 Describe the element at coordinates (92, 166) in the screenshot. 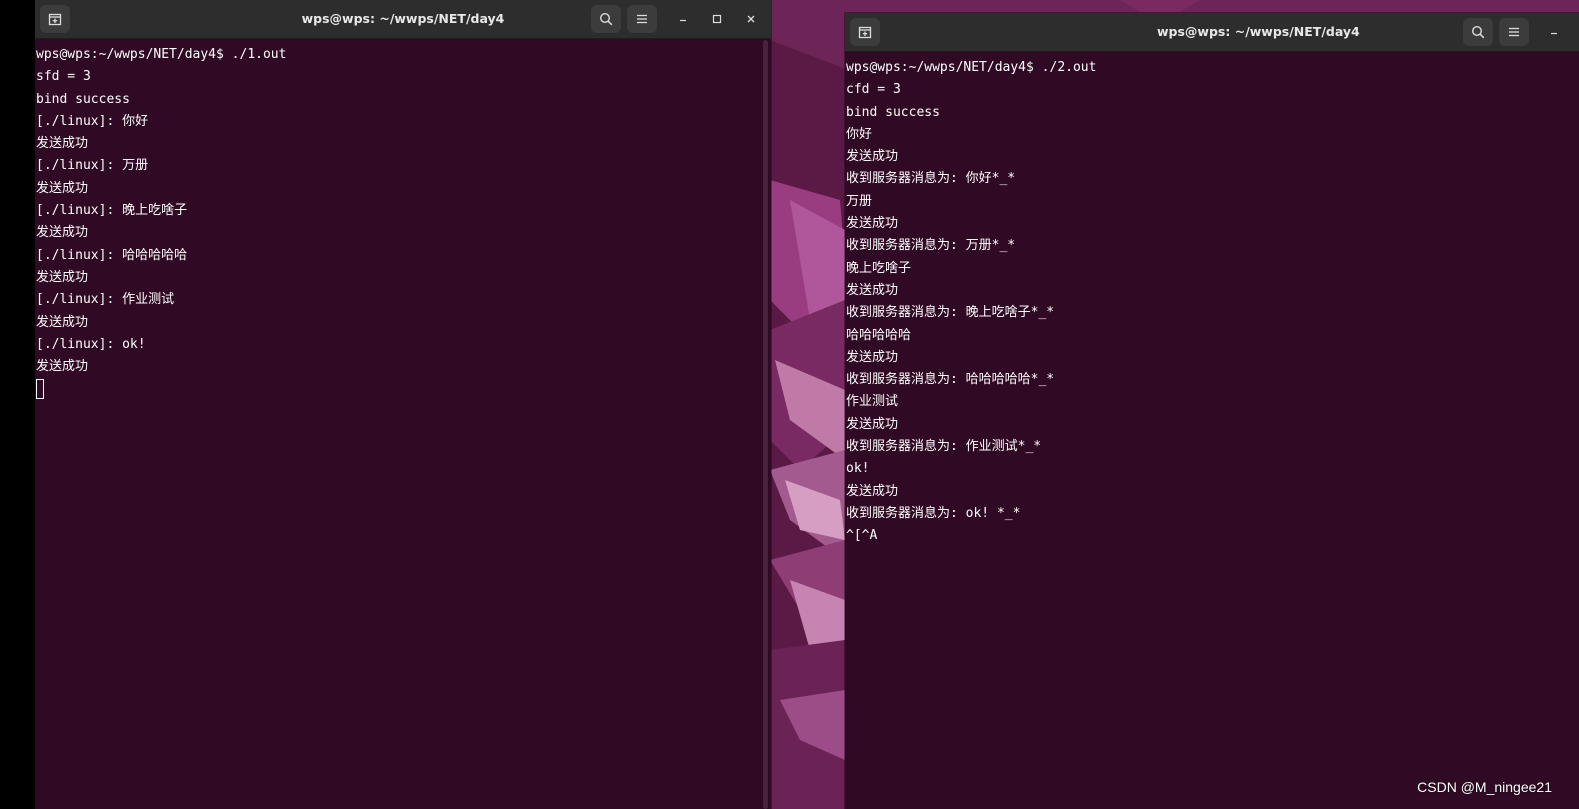

I see `output-line: [./linux]: 万册` at that location.